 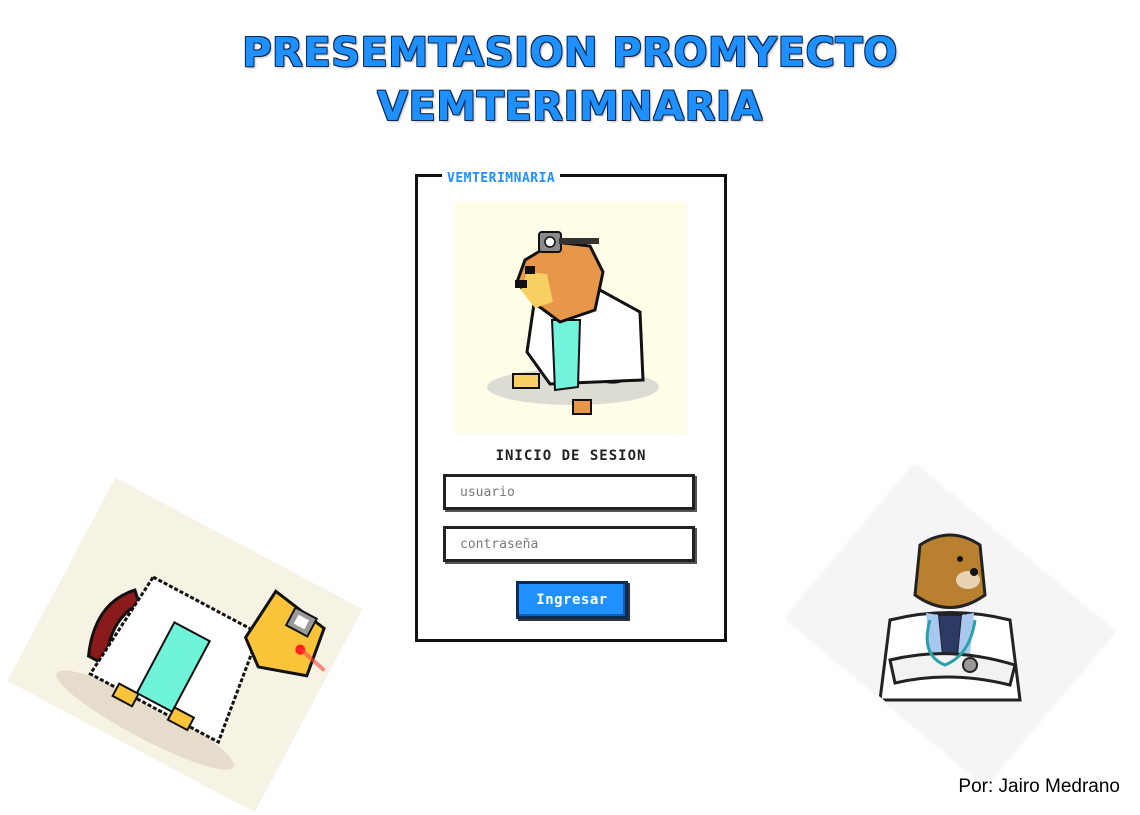 I want to click on vet-otter-sticker-image-right, so click(x=950, y=625).